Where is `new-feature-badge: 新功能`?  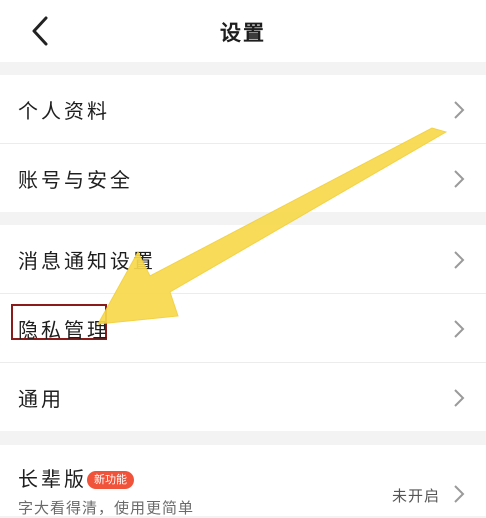 new-feature-badge: 新功能 is located at coordinates (110, 480).